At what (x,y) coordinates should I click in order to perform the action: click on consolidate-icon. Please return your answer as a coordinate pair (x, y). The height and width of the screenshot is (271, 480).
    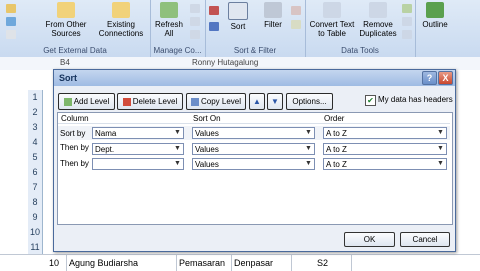
    Looking at the image, I should click on (407, 21).